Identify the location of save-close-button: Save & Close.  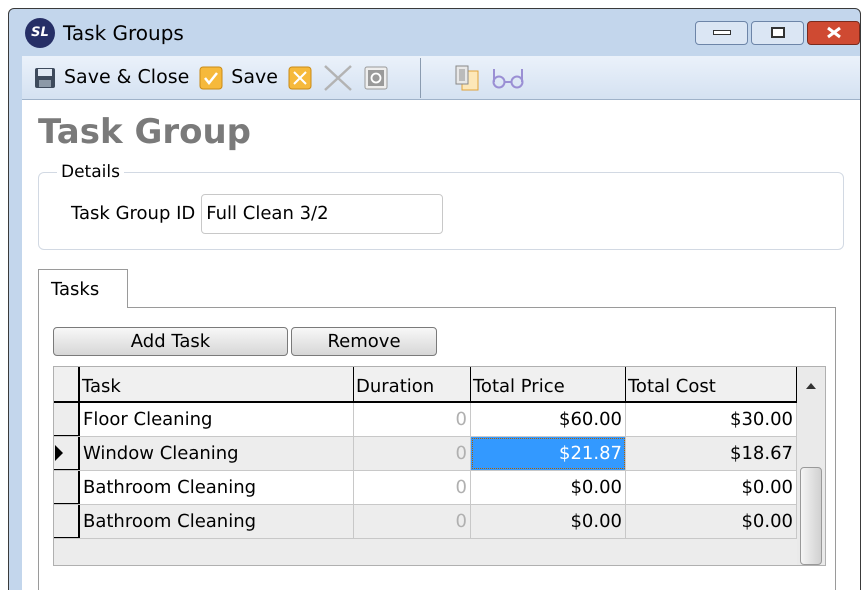
(112, 77).